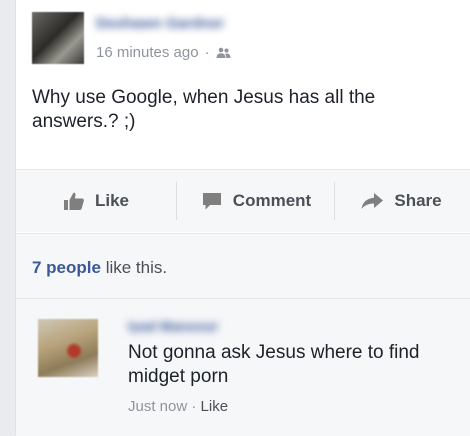  I want to click on post-meta: 16 minutes ago ·, so click(163, 52).